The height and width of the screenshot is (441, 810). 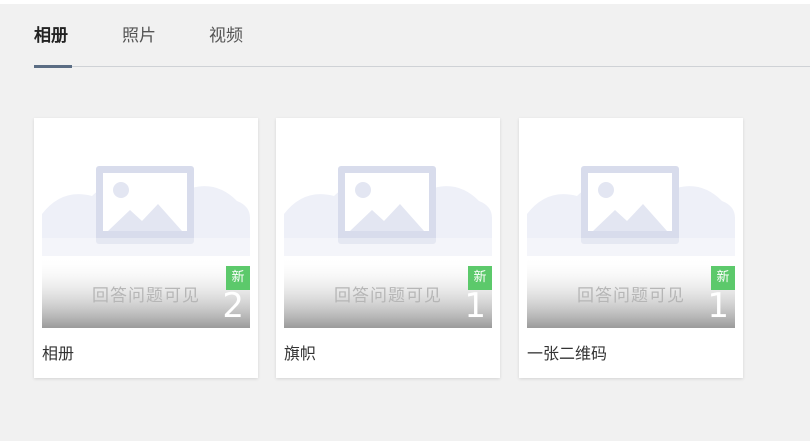 What do you see at coordinates (226, 36) in the screenshot?
I see `tab-videos: 视频` at bounding box center [226, 36].